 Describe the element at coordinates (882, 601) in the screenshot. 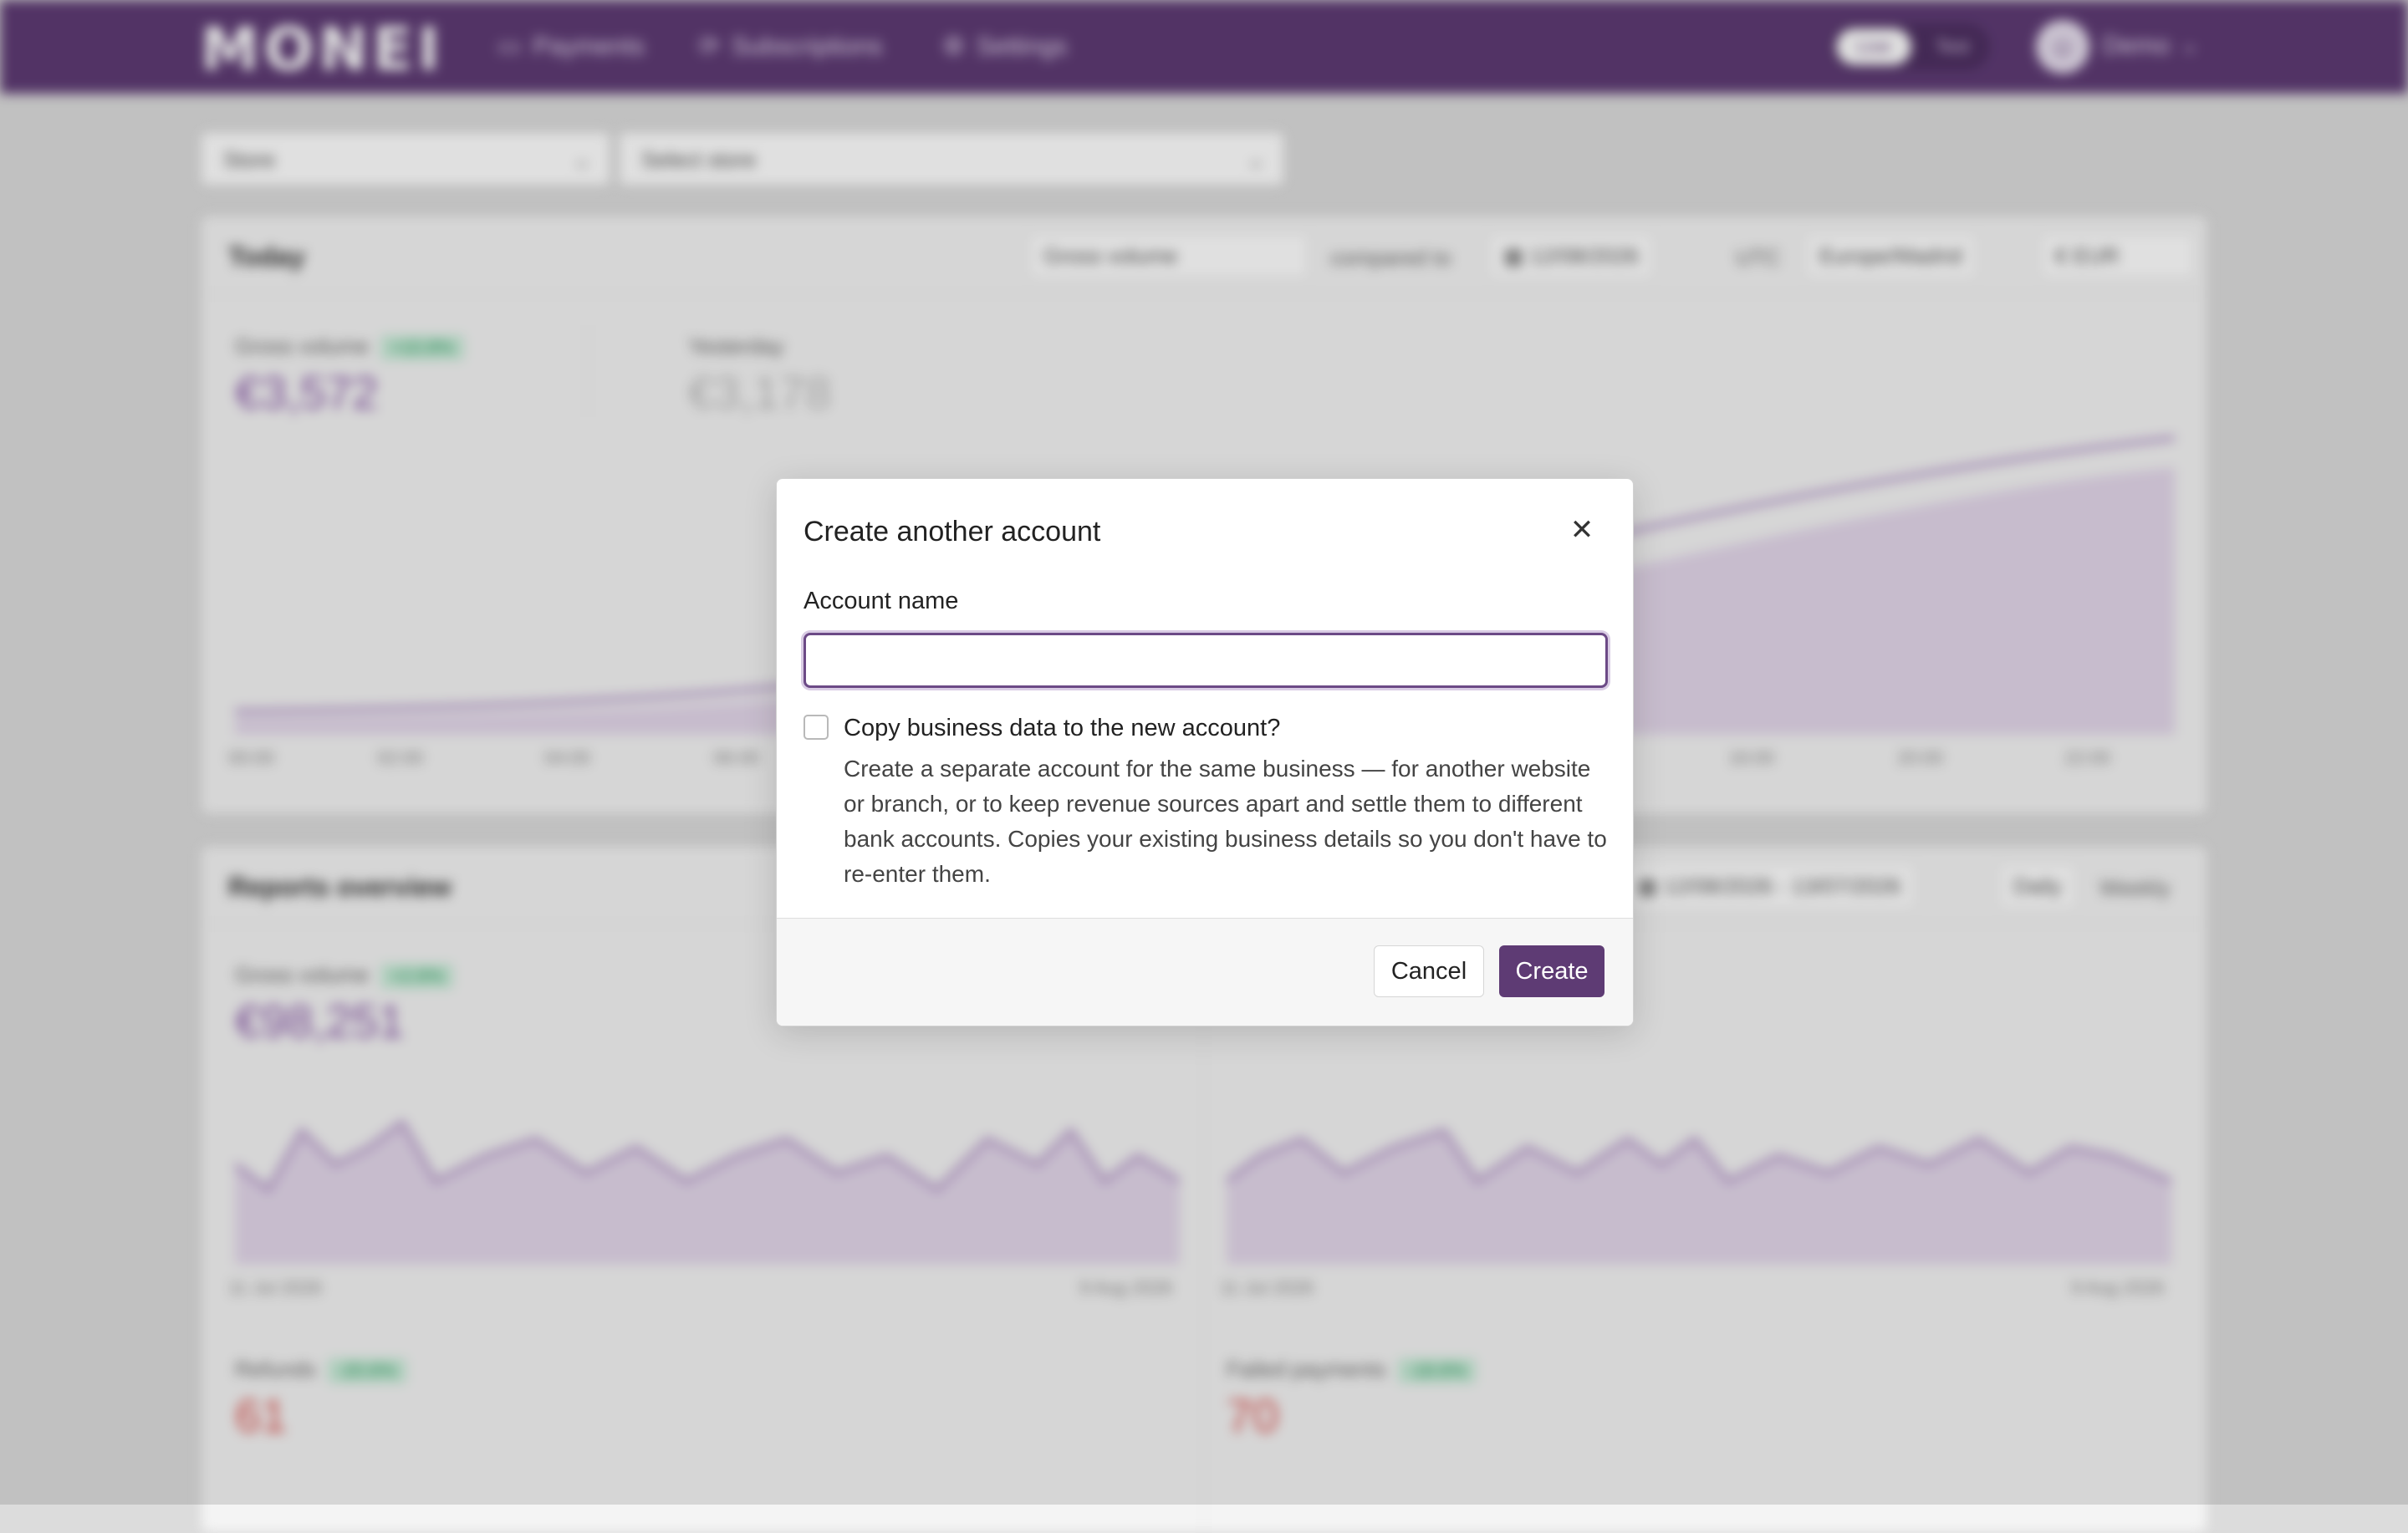

I see `account-name-label: Account name` at that location.